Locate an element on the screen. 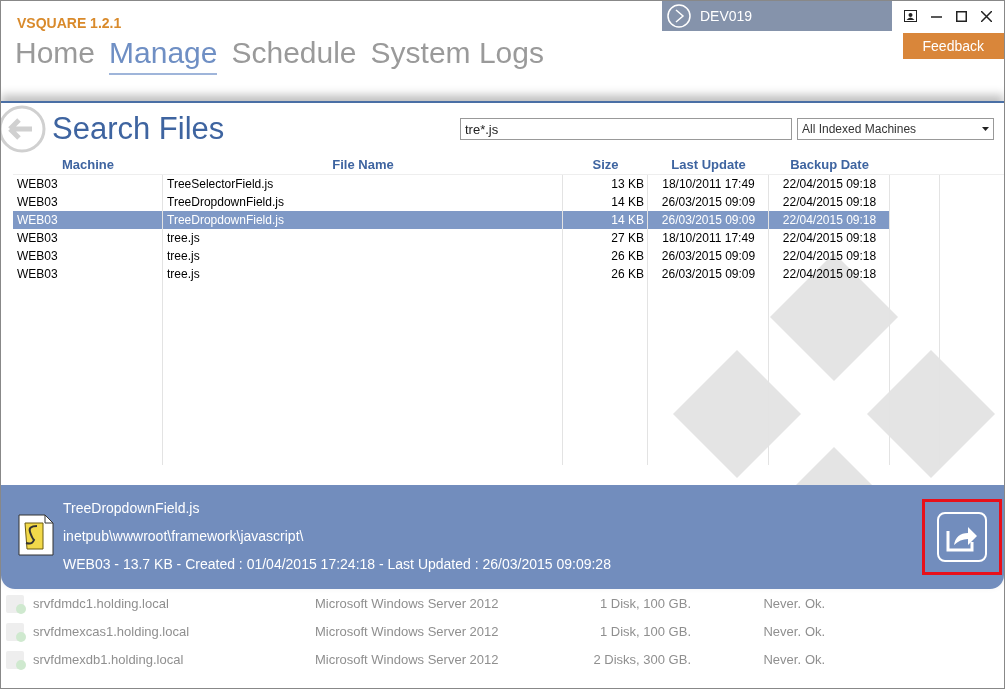 Image resolution: width=1005 pixels, height=689 pixels. nav-tab: Manage is located at coordinates (163, 54).